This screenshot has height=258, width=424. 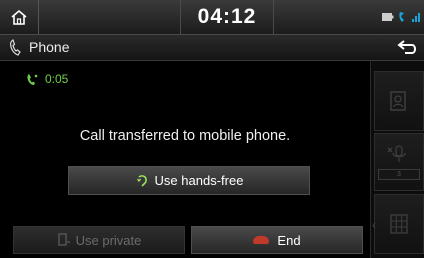 I want to click on status-icons, so click(x=401, y=17).